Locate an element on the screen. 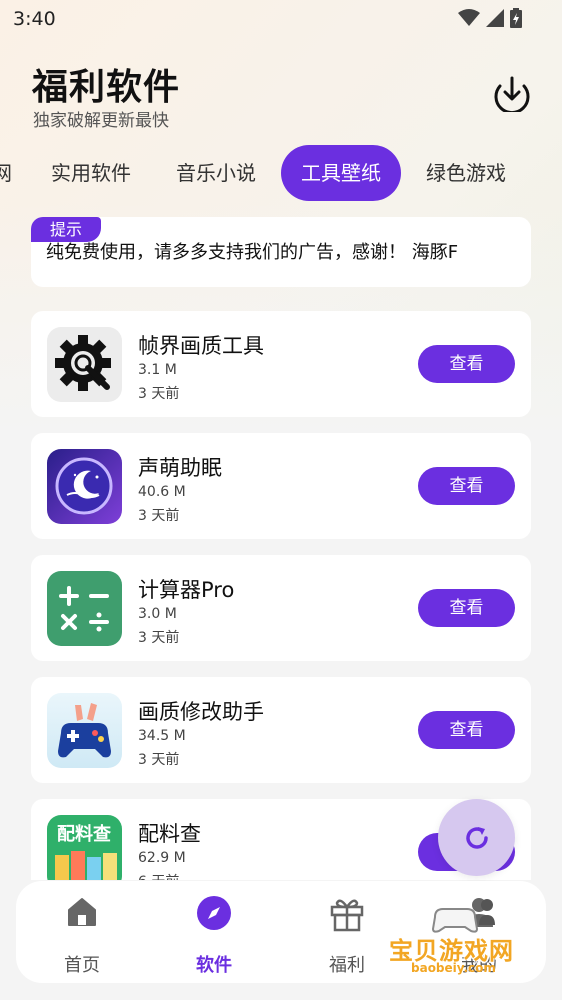  gamepad-icon is located at coordinates (84, 730).